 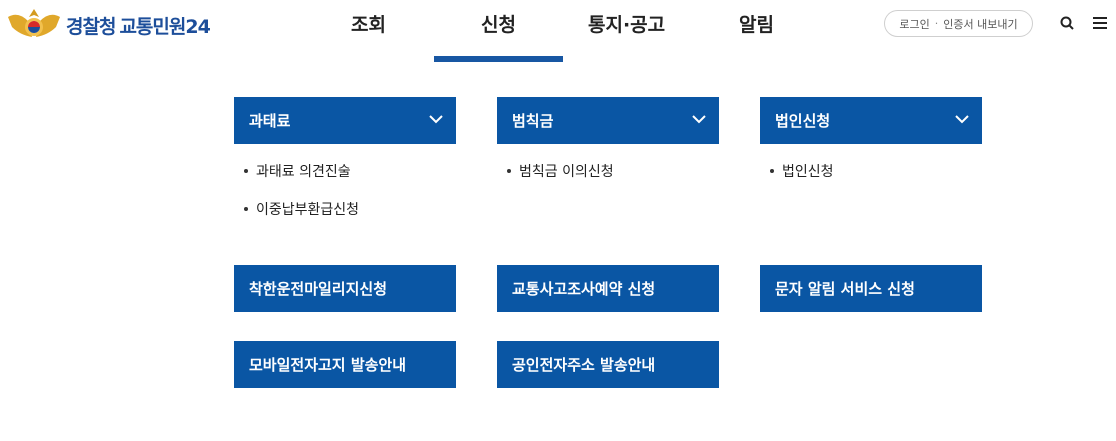 I want to click on fine-refund-link: 이중납부환급신청, so click(x=301, y=209).